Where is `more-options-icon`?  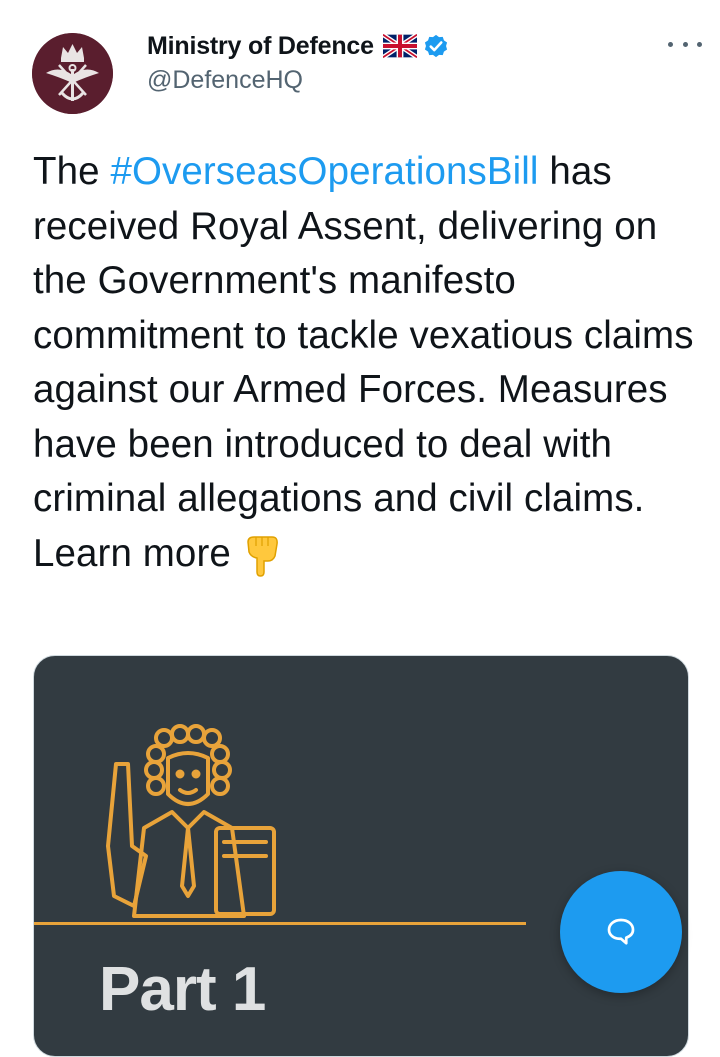
more-options-icon is located at coordinates (685, 44).